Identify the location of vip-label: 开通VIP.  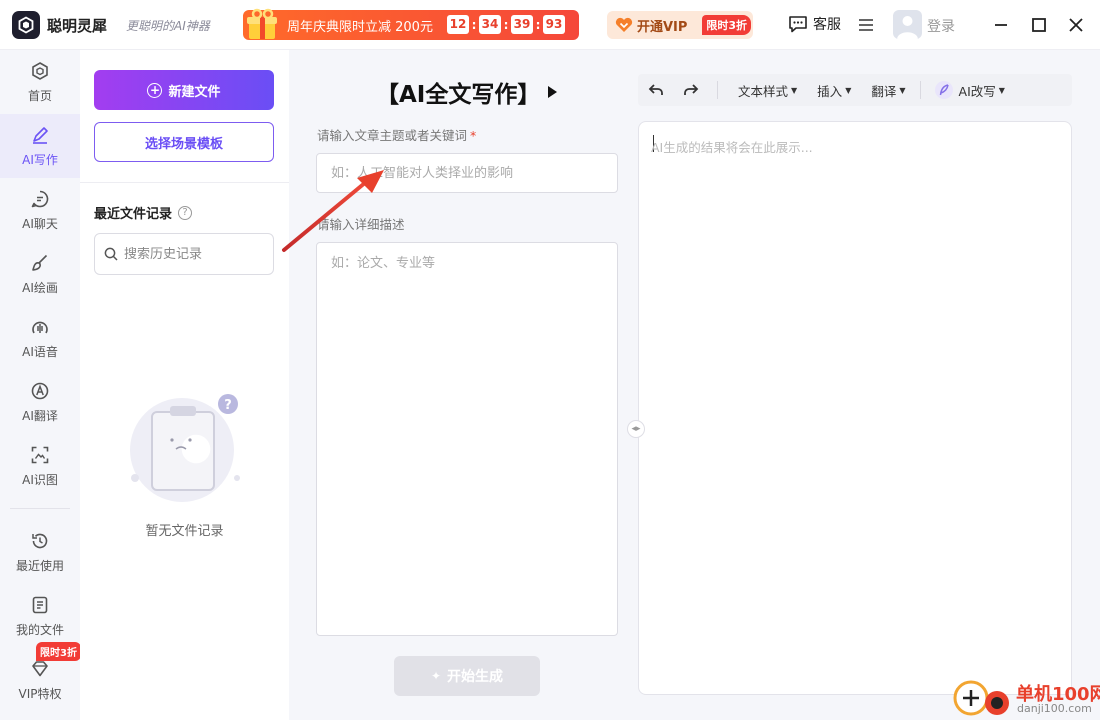
(662, 27).